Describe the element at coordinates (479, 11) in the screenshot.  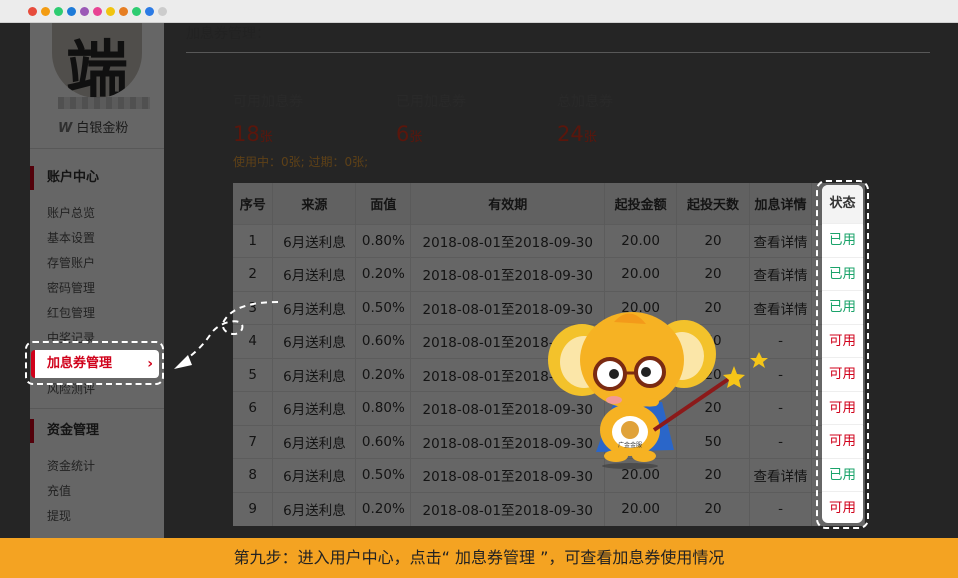
I see `browser-bar` at that location.